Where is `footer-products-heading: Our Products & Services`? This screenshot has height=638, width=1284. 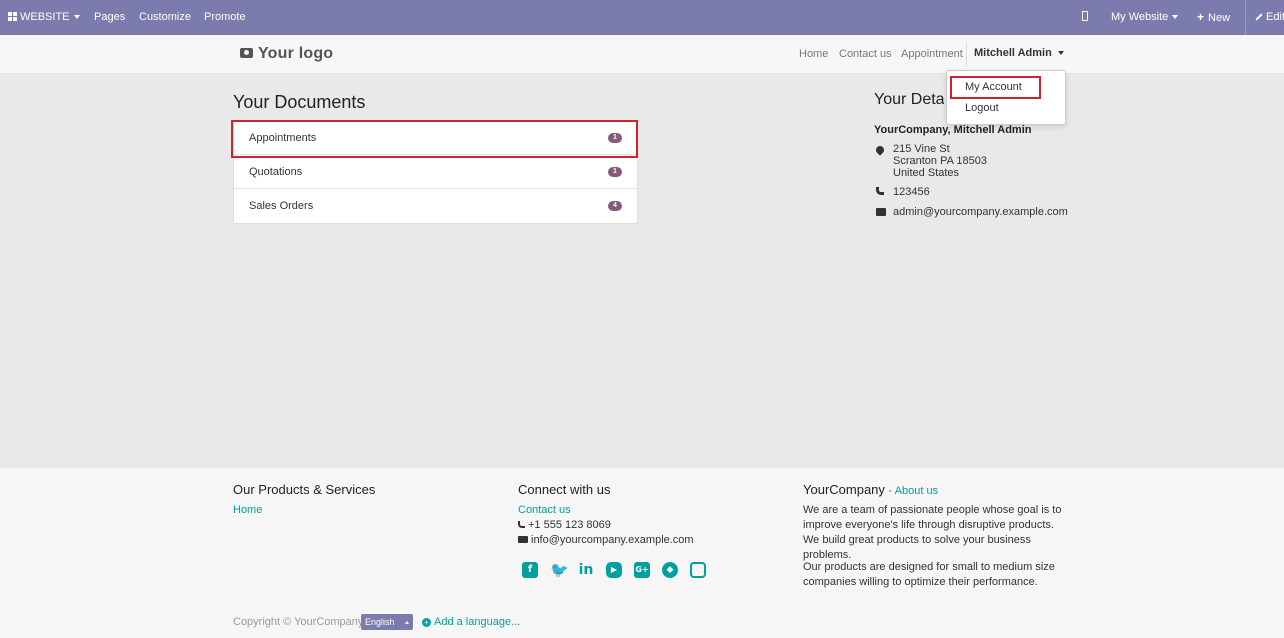 footer-products-heading: Our Products & Services is located at coordinates (304, 489).